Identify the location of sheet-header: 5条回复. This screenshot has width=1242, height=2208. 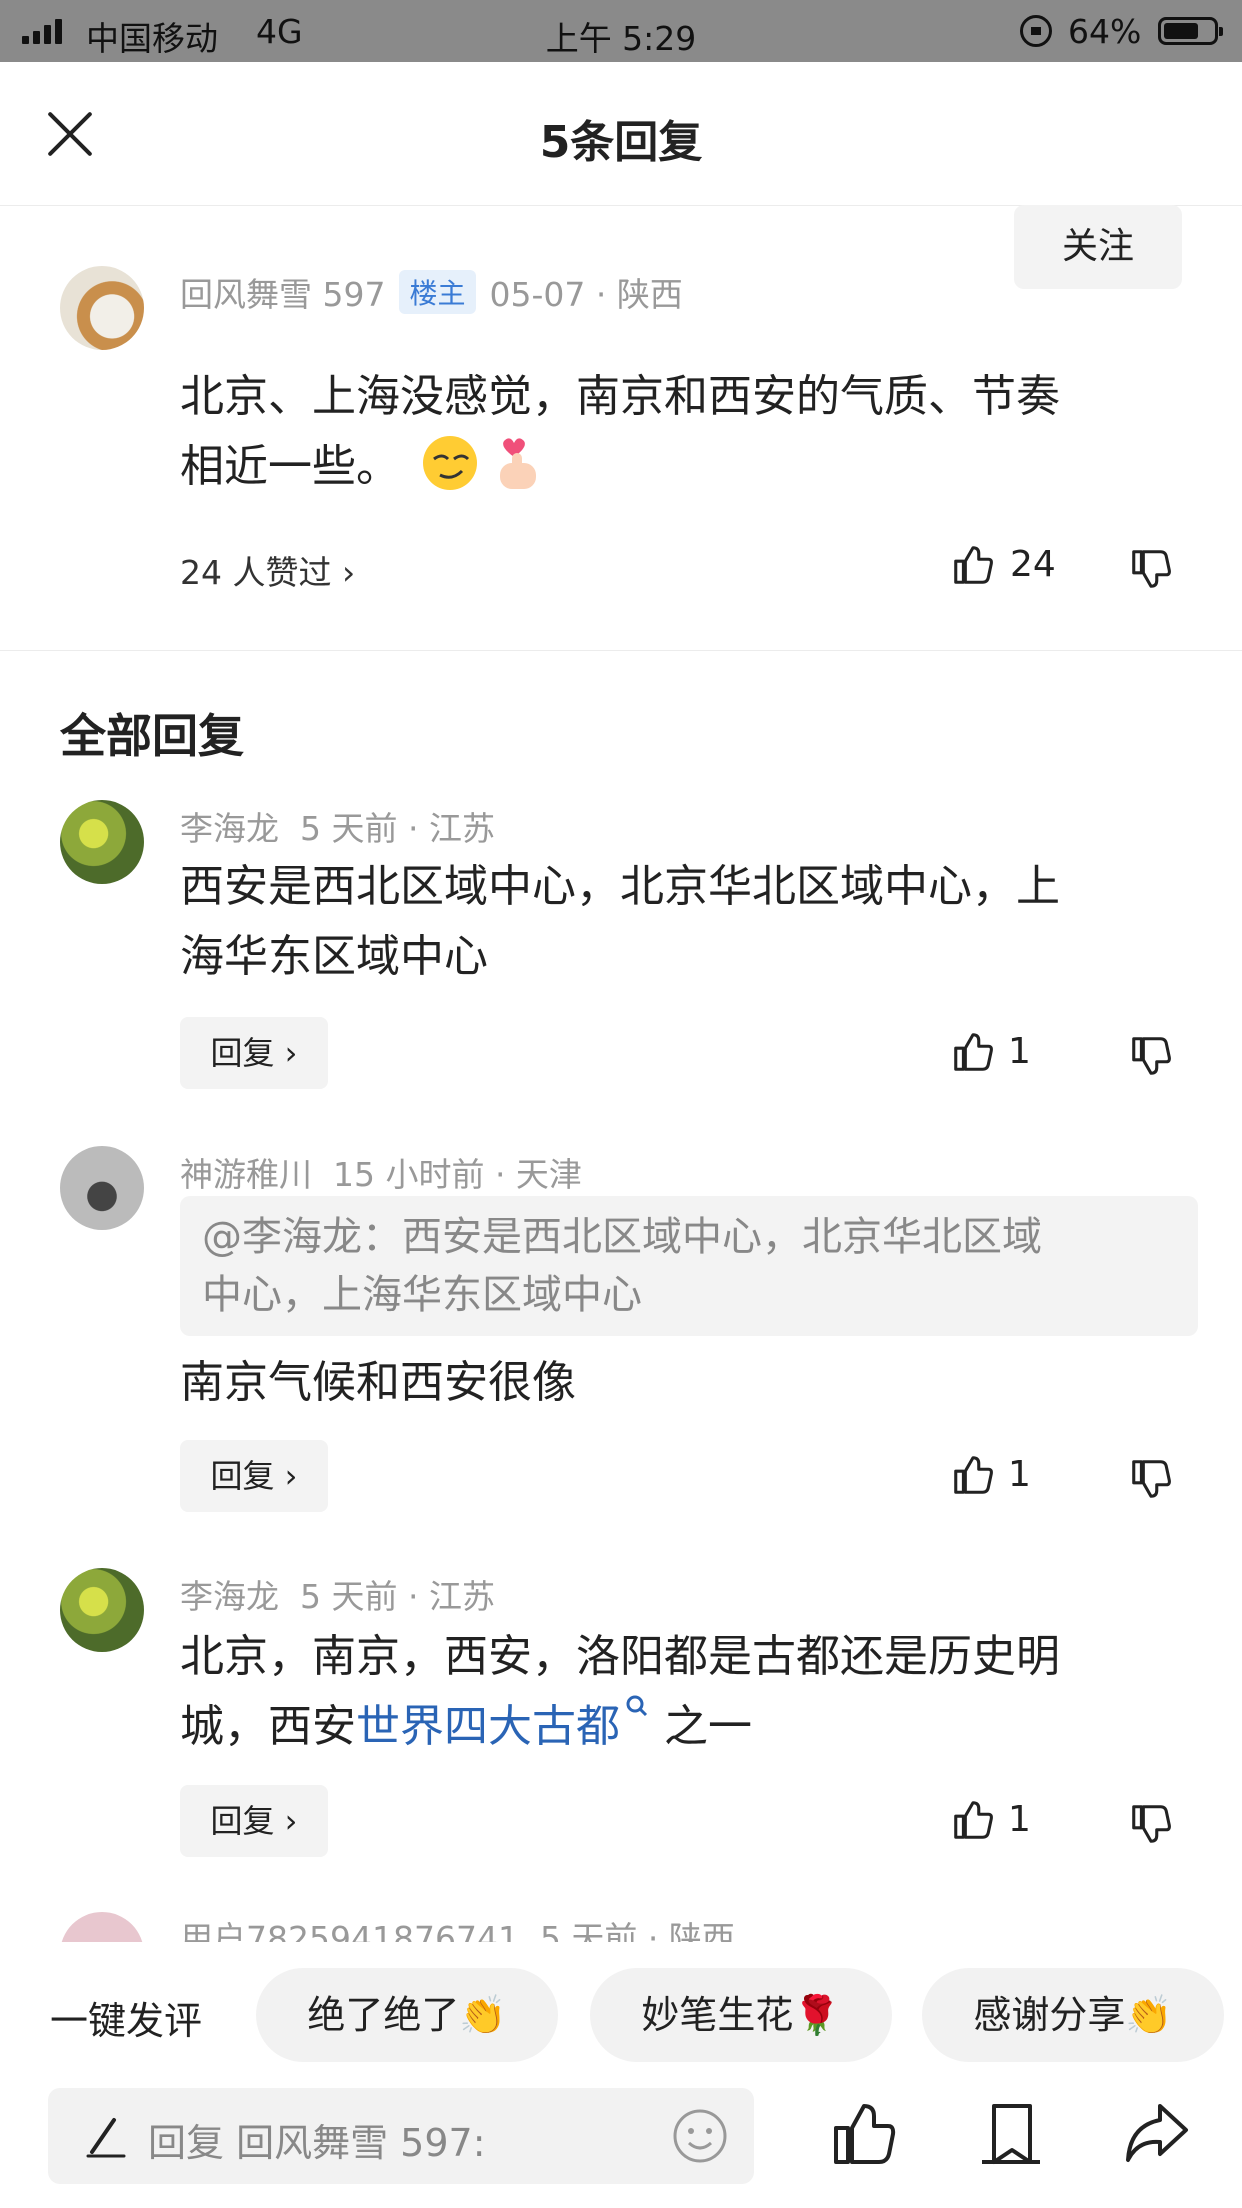
(621, 134).